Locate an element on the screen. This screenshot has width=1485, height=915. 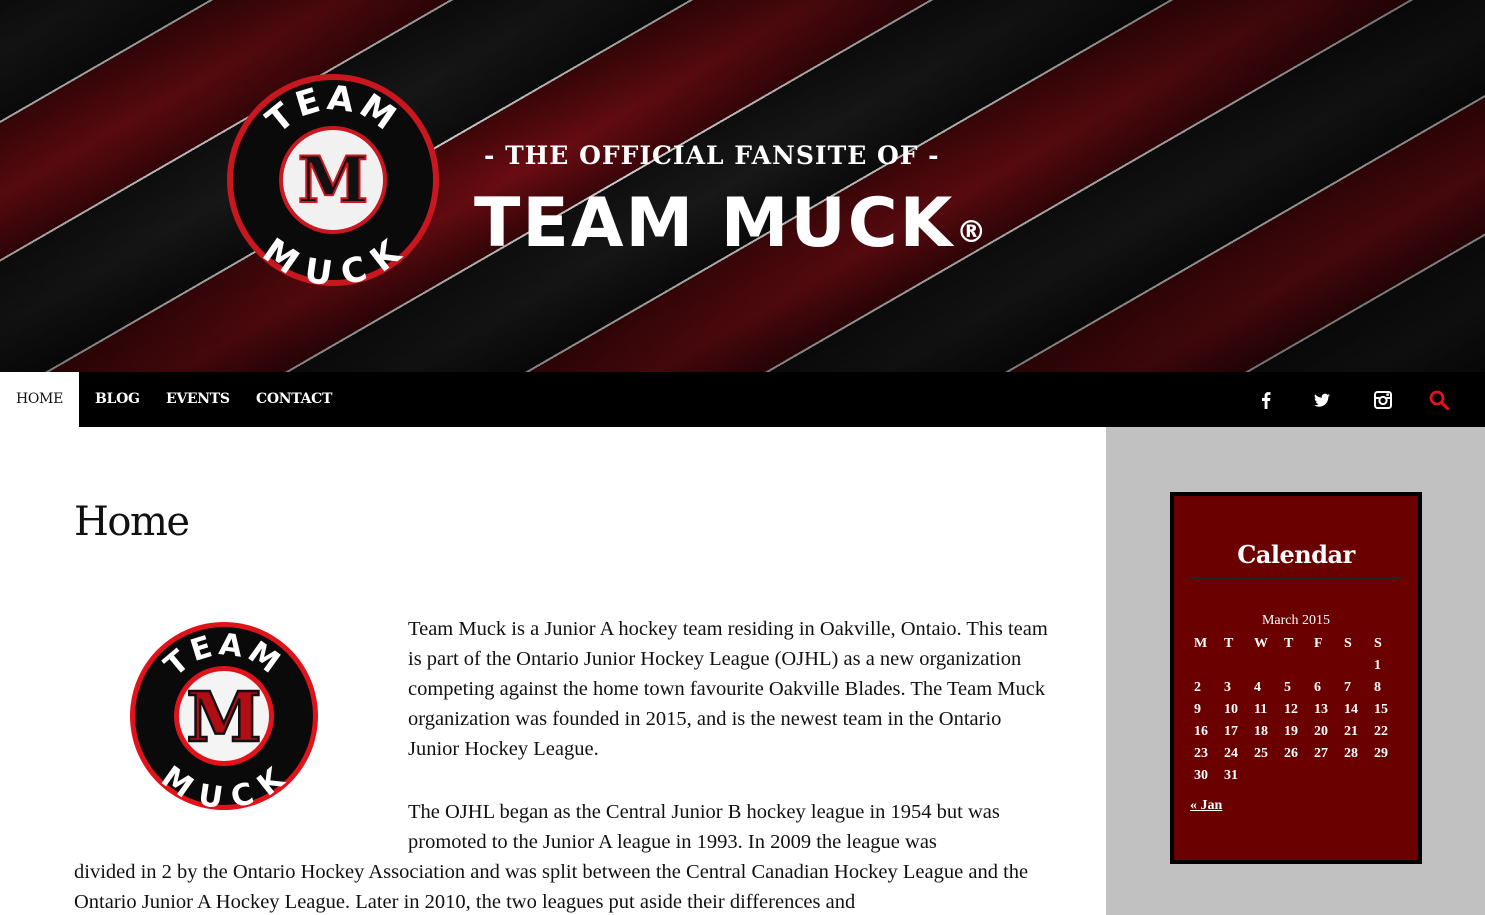
calendar-day: 14 is located at coordinates (1351, 709).